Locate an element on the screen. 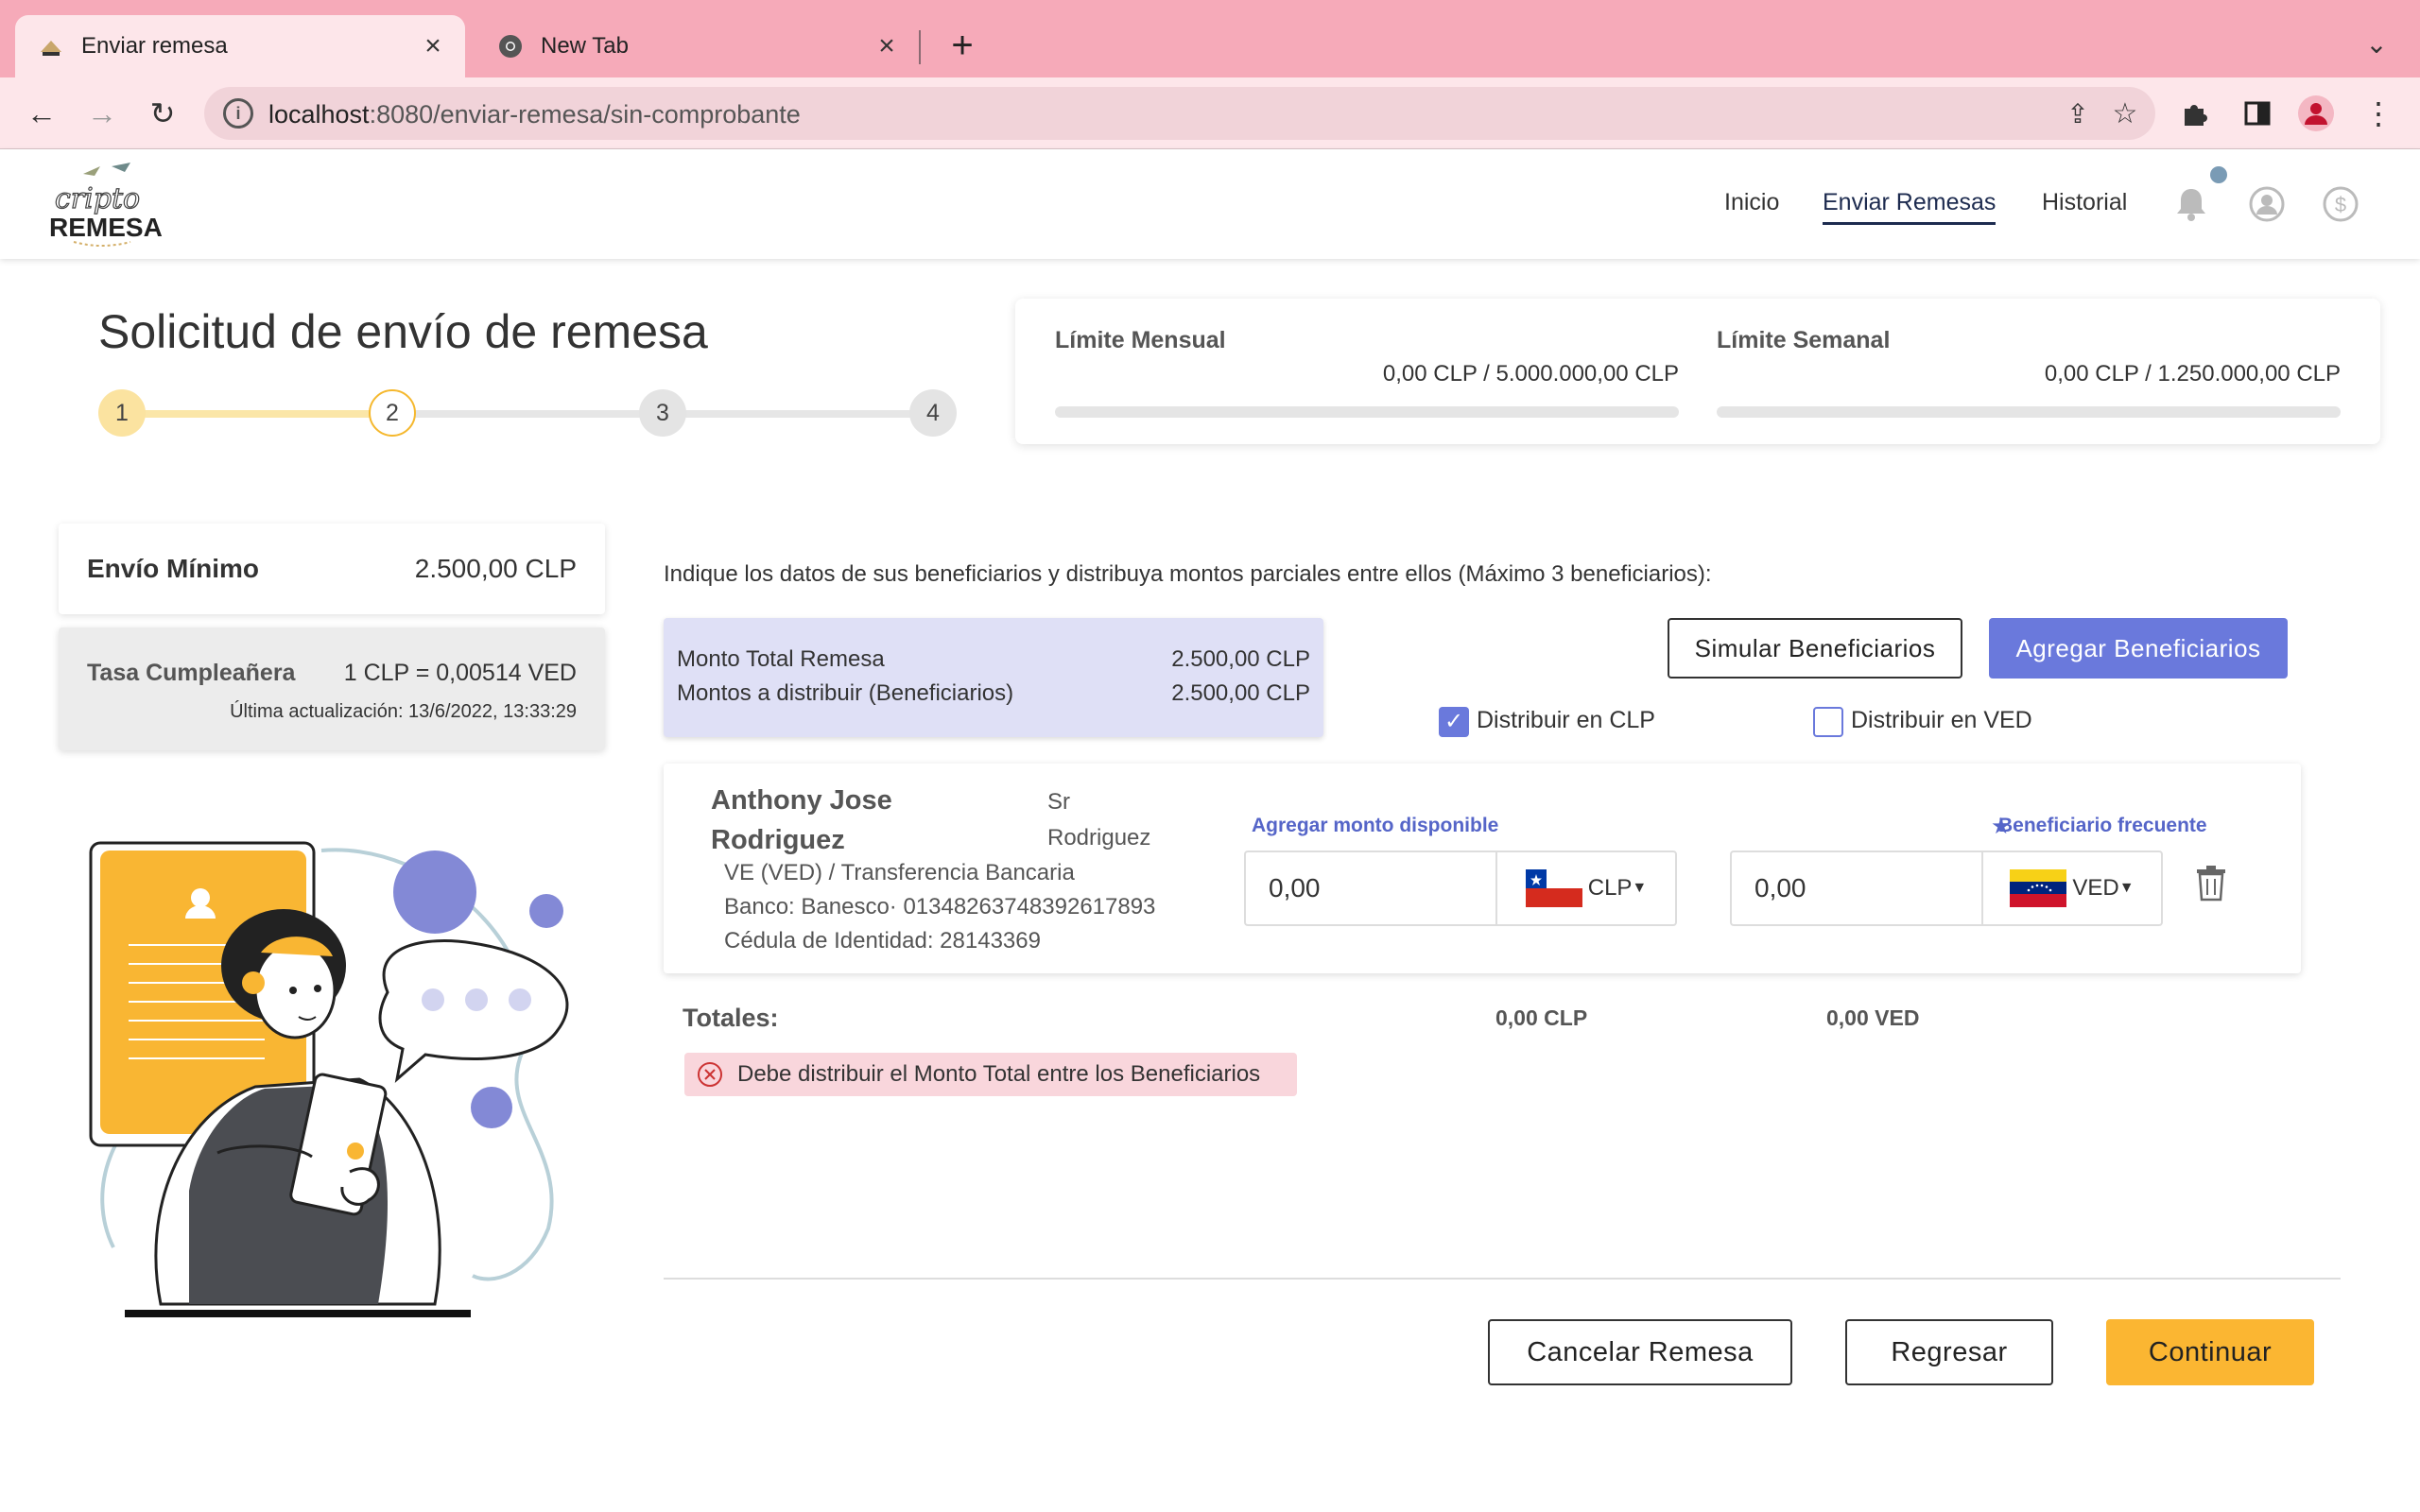 The width and height of the screenshot is (2420, 1512). beneficiary-bank: Banco: Banesco· 01348263748392617893 is located at coordinates (940, 906).